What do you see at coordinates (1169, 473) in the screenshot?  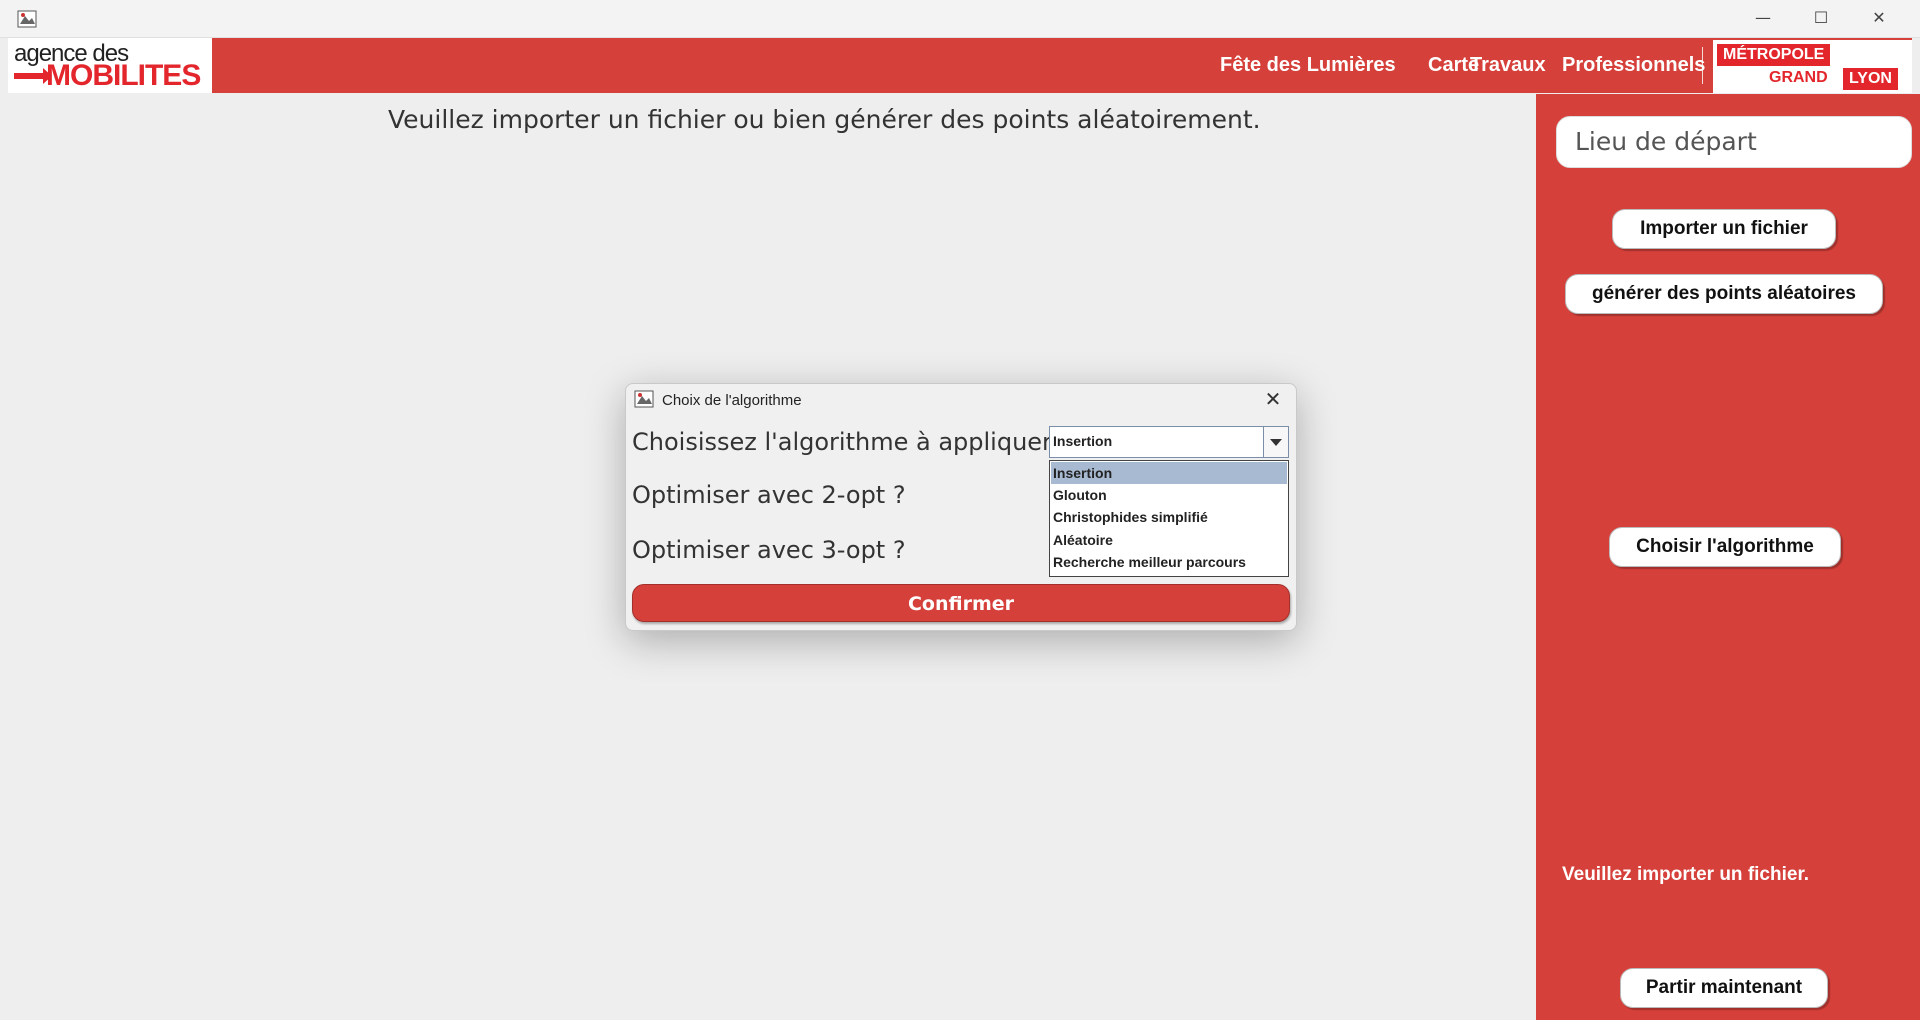 I see `dropdown-option-insertion: Insertion` at bounding box center [1169, 473].